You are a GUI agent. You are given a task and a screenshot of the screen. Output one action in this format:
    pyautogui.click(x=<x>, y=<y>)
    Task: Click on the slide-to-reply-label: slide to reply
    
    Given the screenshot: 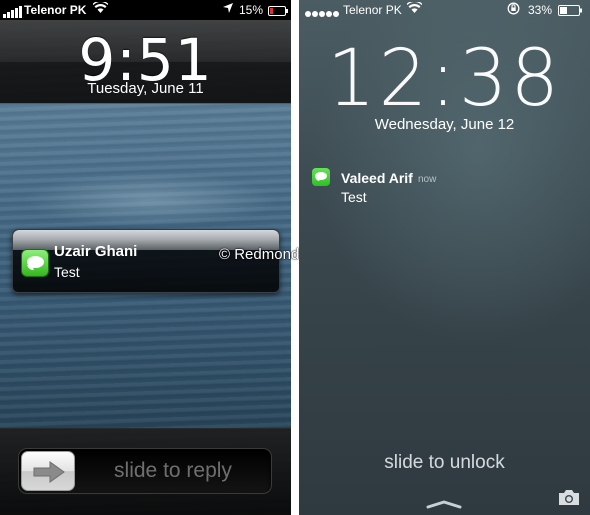 What is the action you would take?
    pyautogui.click(x=173, y=470)
    